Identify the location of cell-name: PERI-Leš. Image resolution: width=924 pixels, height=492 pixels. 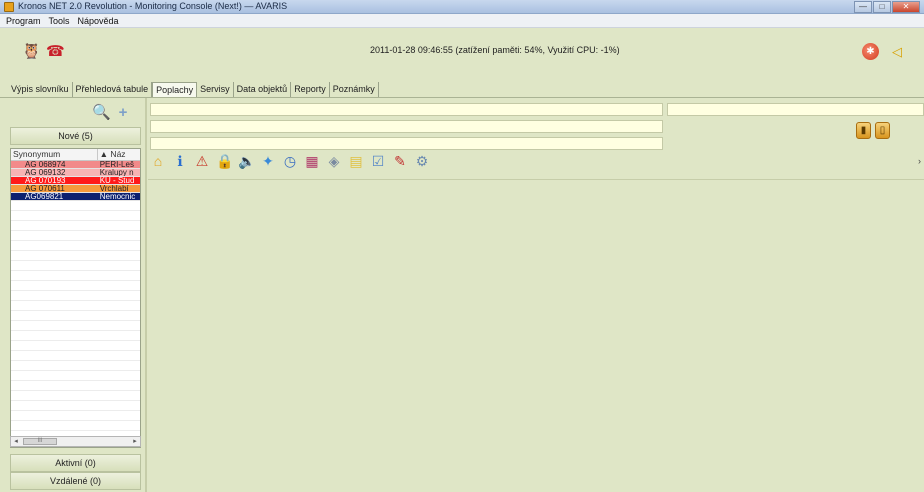
(116, 164).